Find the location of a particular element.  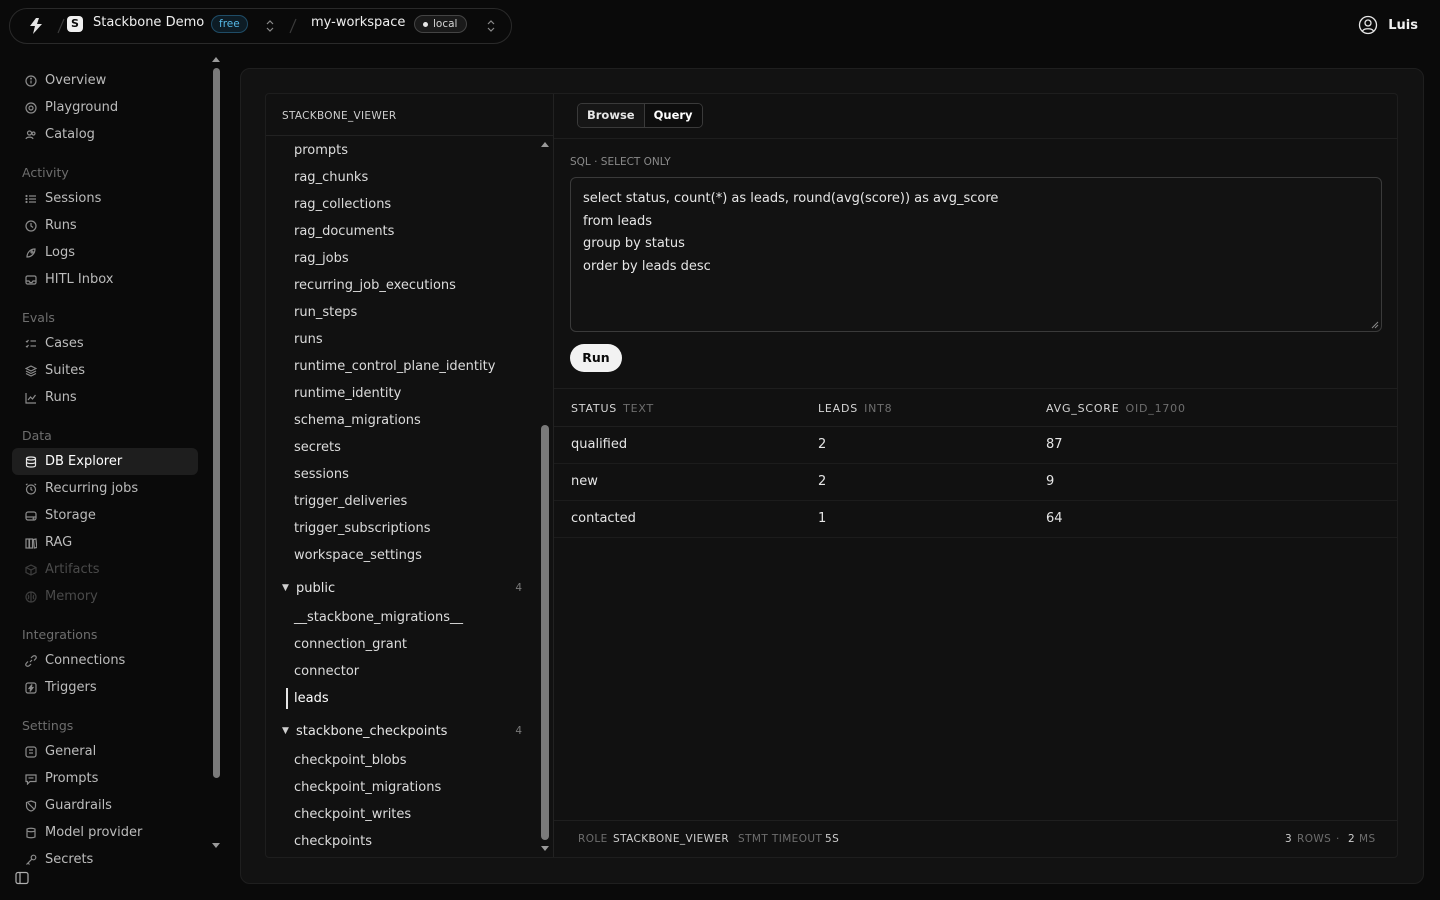

table-item: connection_grant is located at coordinates (402, 644).